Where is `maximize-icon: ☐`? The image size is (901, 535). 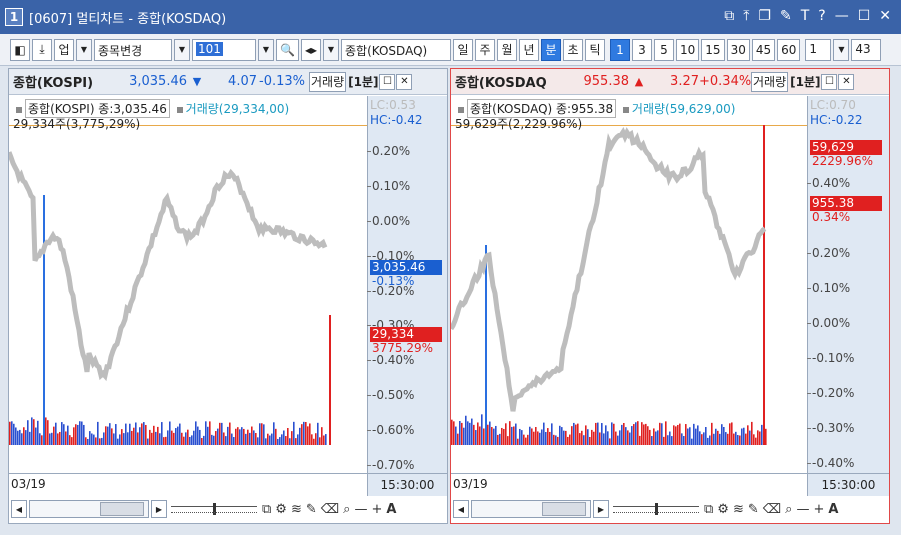 maximize-icon: ☐ is located at coordinates (864, 16).